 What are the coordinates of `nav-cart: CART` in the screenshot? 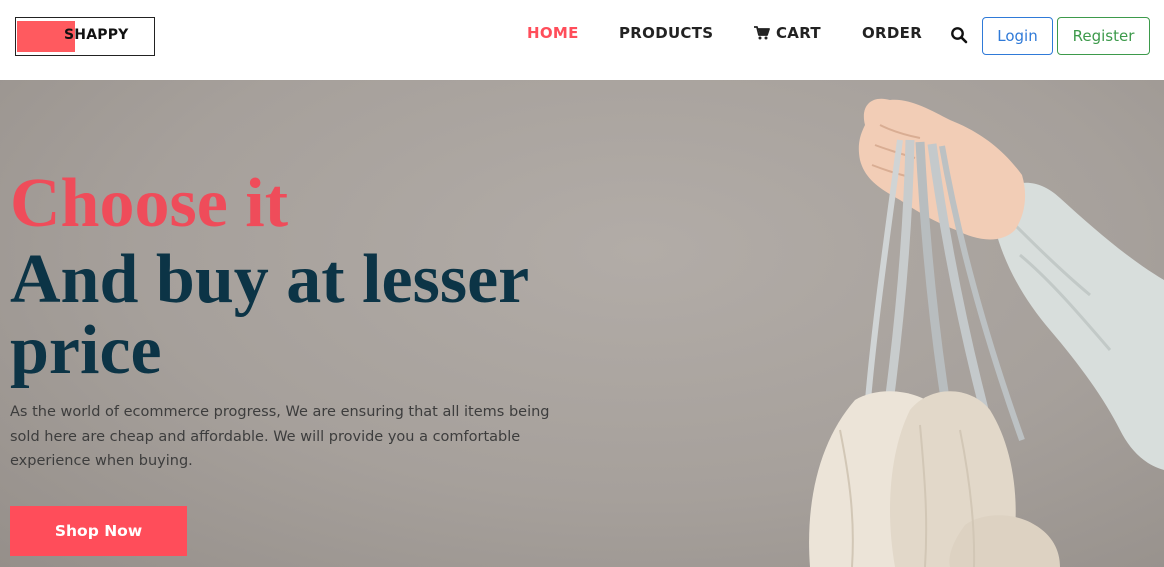 It's located at (787, 33).